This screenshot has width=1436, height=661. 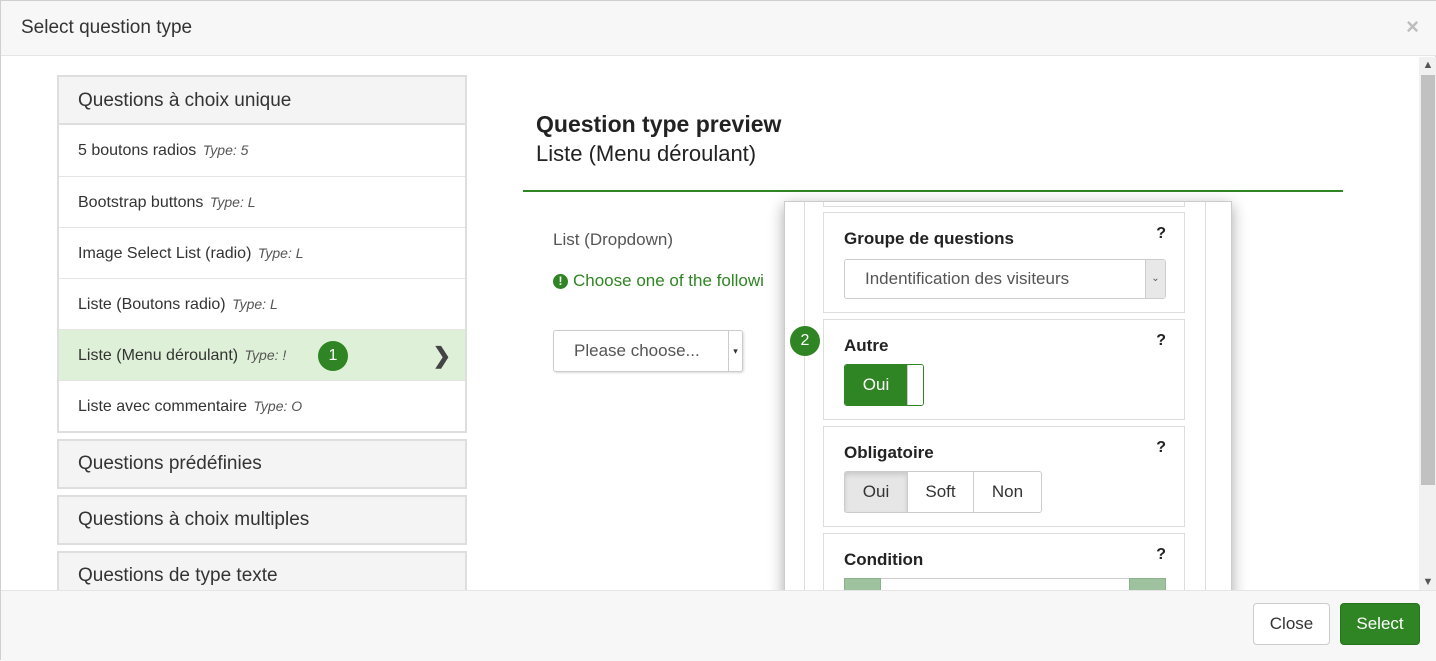 What do you see at coordinates (107, 27) in the screenshot?
I see `modal-title: Select question type` at bounding box center [107, 27].